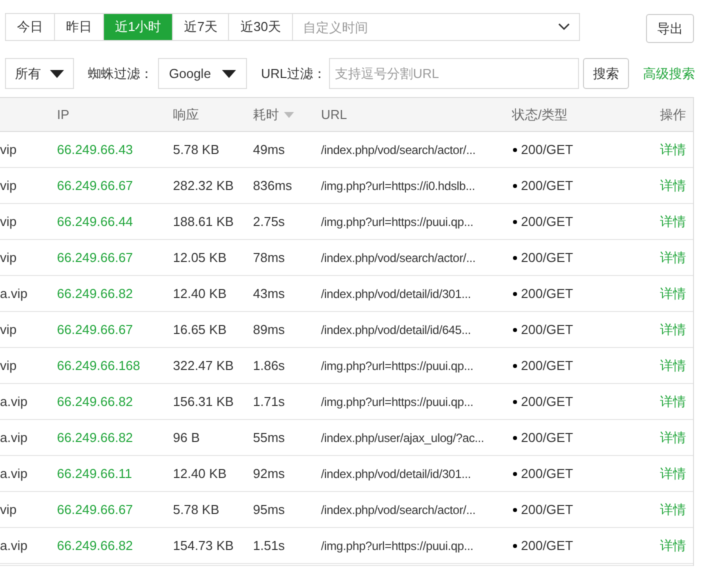 Image resolution: width=702 pixels, height=577 pixels. Describe the element at coordinates (266, 114) in the screenshot. I see `column-header: 耗时` at that location.